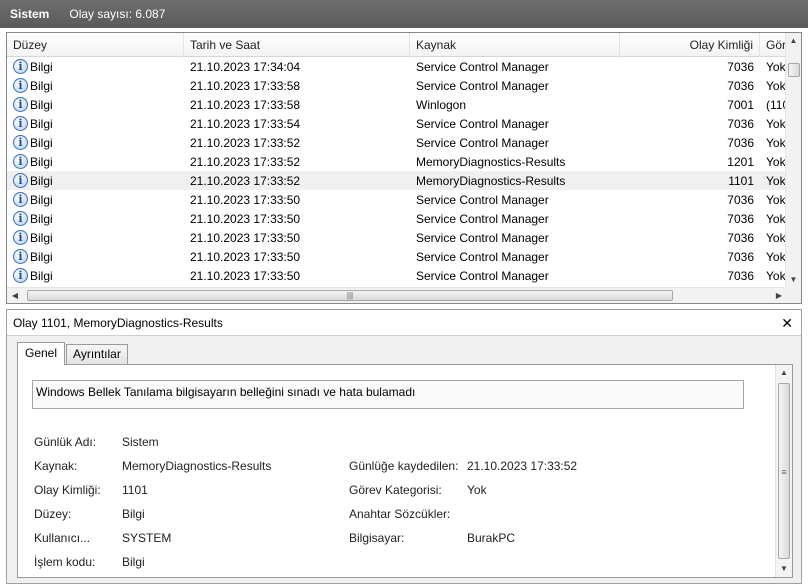 The image size is (808, 587). I want to click on value-log-name: Sistem, so click(140, 442).